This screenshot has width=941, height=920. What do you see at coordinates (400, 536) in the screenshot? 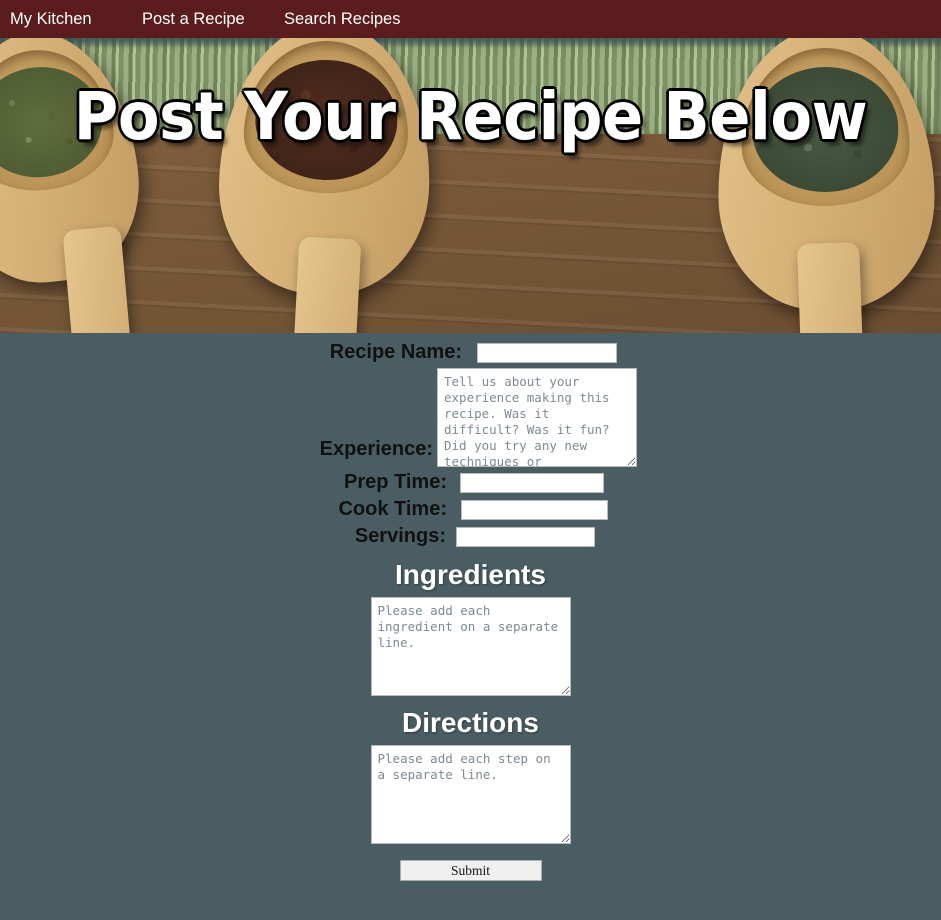
I see `servings-label: Servings:` at bounding box center [400, 536].